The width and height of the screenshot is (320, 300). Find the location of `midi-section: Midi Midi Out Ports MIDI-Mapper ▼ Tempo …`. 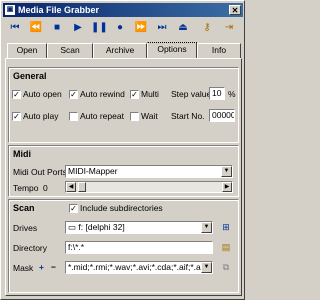

midi-section: Midi Midi Out Ports MIDI-Mapper ▼ Tempo … is located at coordinates (123, 171).